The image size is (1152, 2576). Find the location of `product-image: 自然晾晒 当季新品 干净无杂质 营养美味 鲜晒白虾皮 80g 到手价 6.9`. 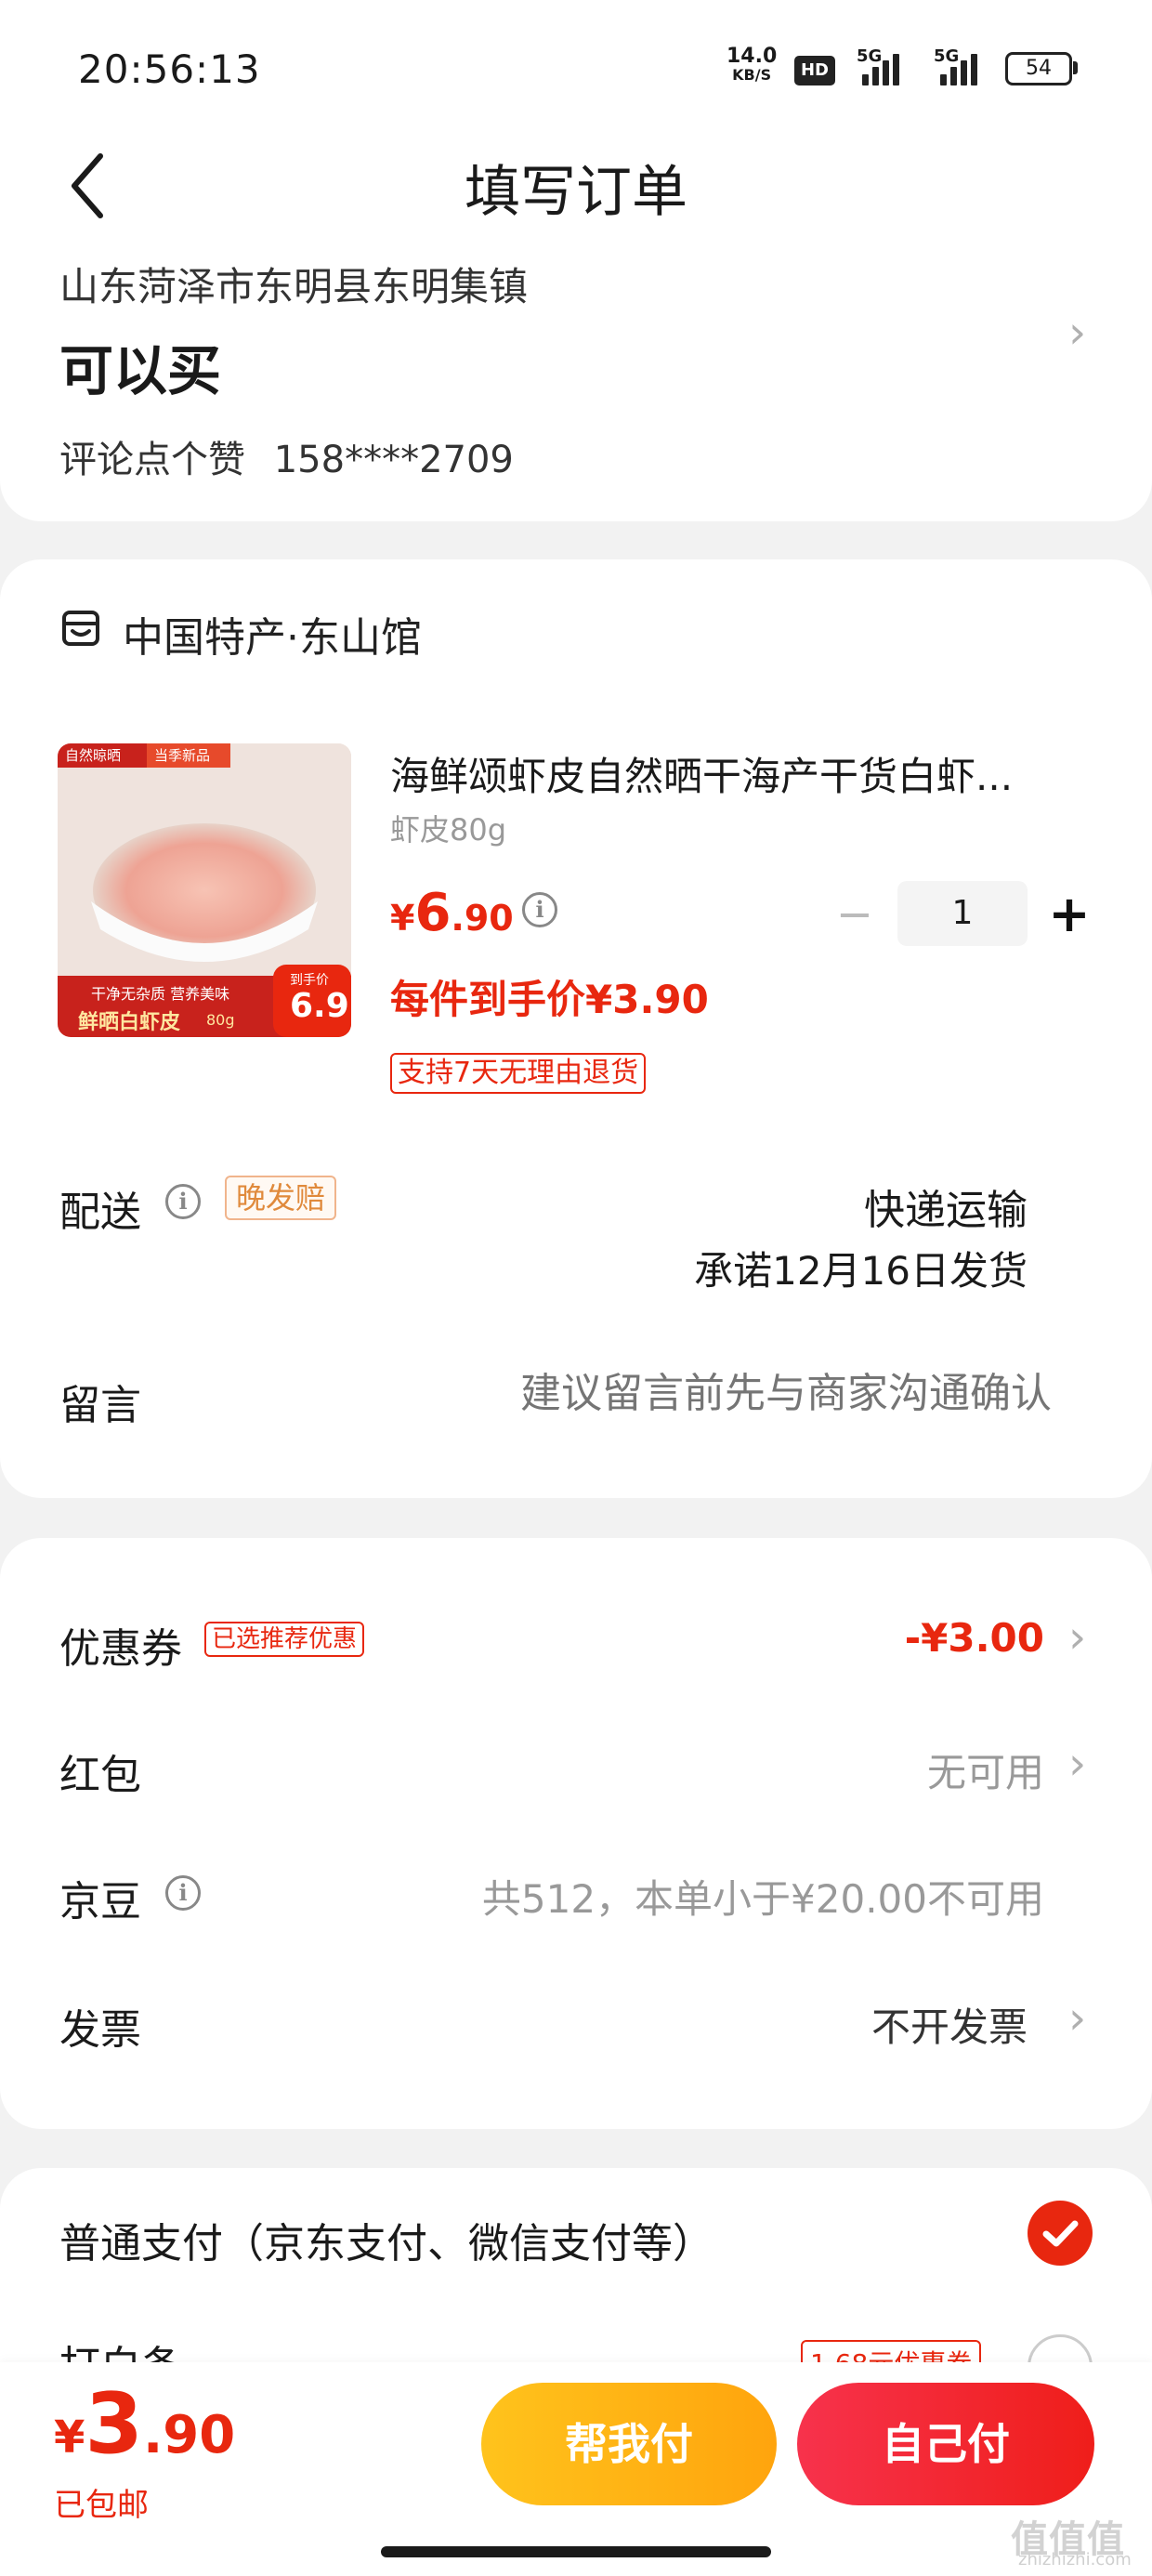

product-image: 自然晾晒 当季新品 干净无杂质 营养美味 鲜晒白虾皮 80g 到手价 6.9 is located at coordinates (204, 890).